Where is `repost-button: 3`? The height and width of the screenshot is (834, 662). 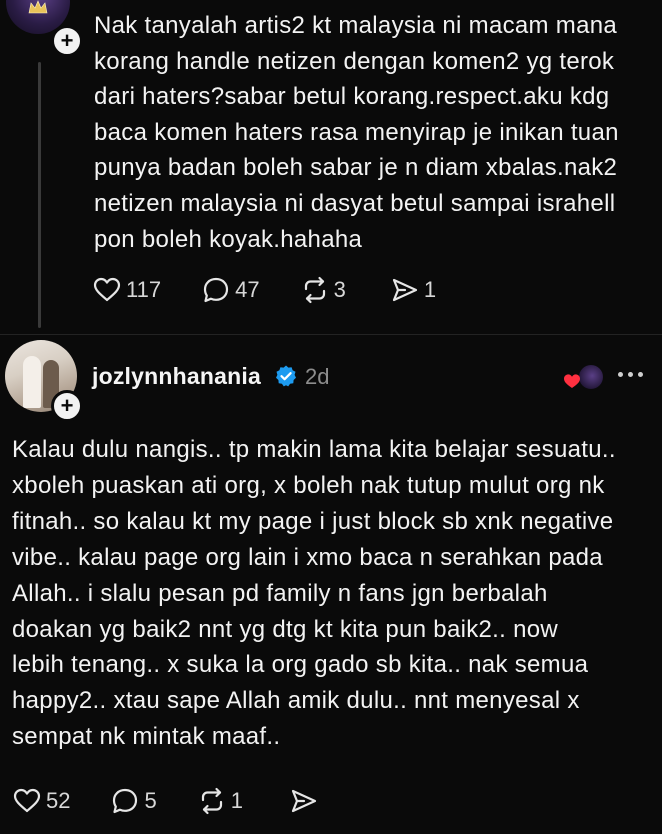 repost-button: 3 is located at coordinates (323, 290).